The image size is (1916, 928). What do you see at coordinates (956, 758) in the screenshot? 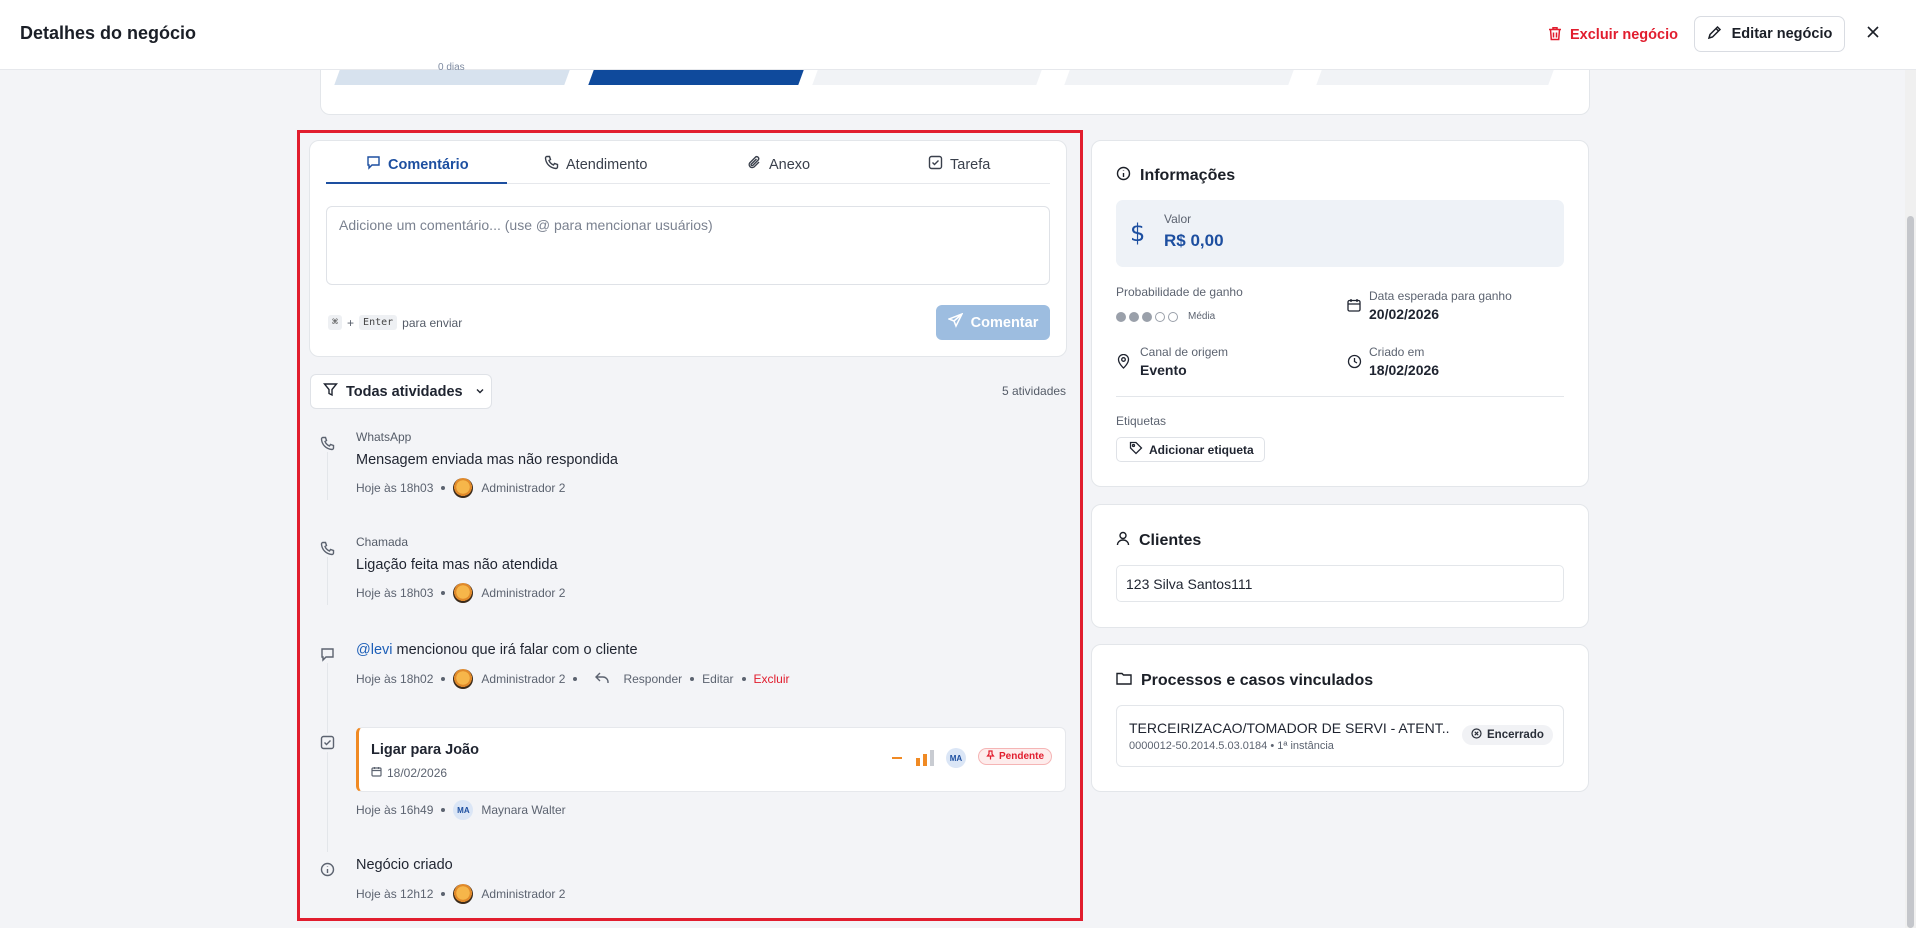
I see `assignee-avatar: MA` at bounding box center [956, 758].